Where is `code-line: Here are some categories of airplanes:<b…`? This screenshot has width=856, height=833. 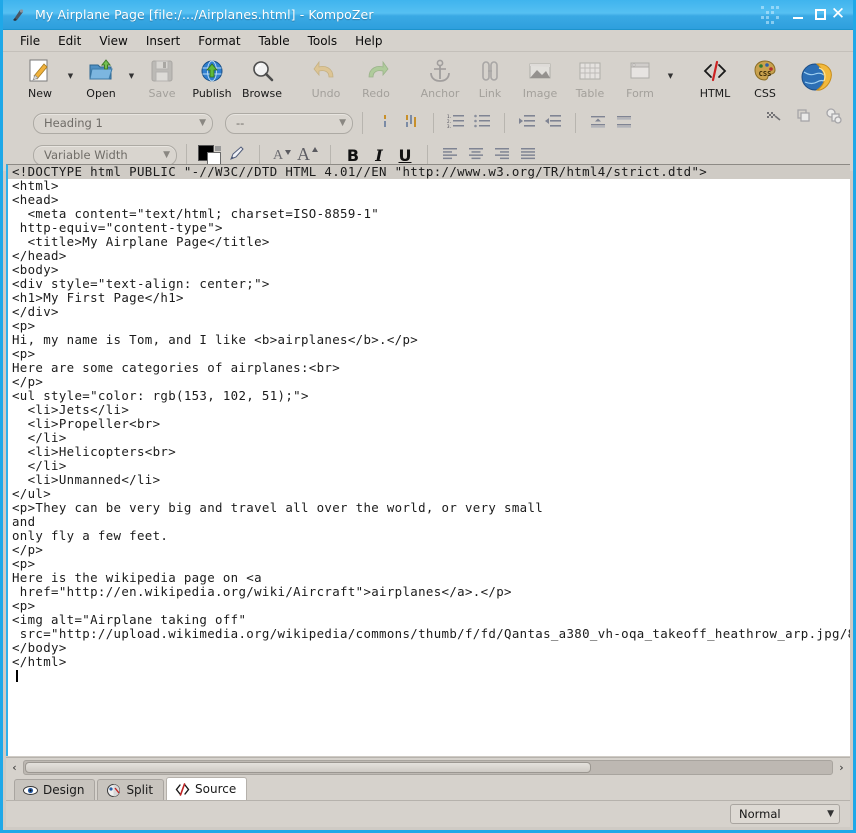
code-line: Here are some categories of airplanes:<b… is located at coordinates (429, 368).